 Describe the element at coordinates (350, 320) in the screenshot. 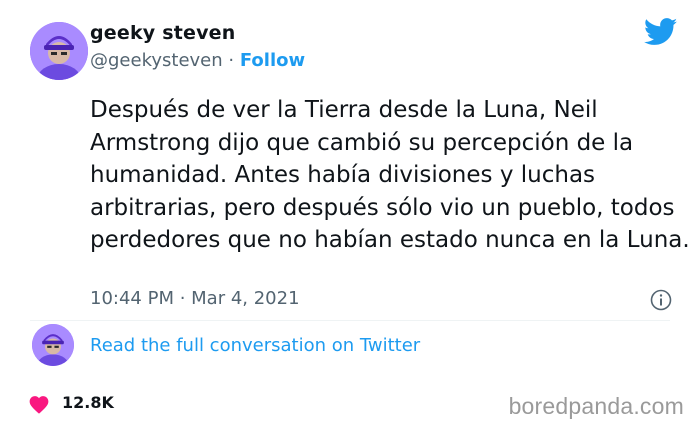

I see `divider` at that location.